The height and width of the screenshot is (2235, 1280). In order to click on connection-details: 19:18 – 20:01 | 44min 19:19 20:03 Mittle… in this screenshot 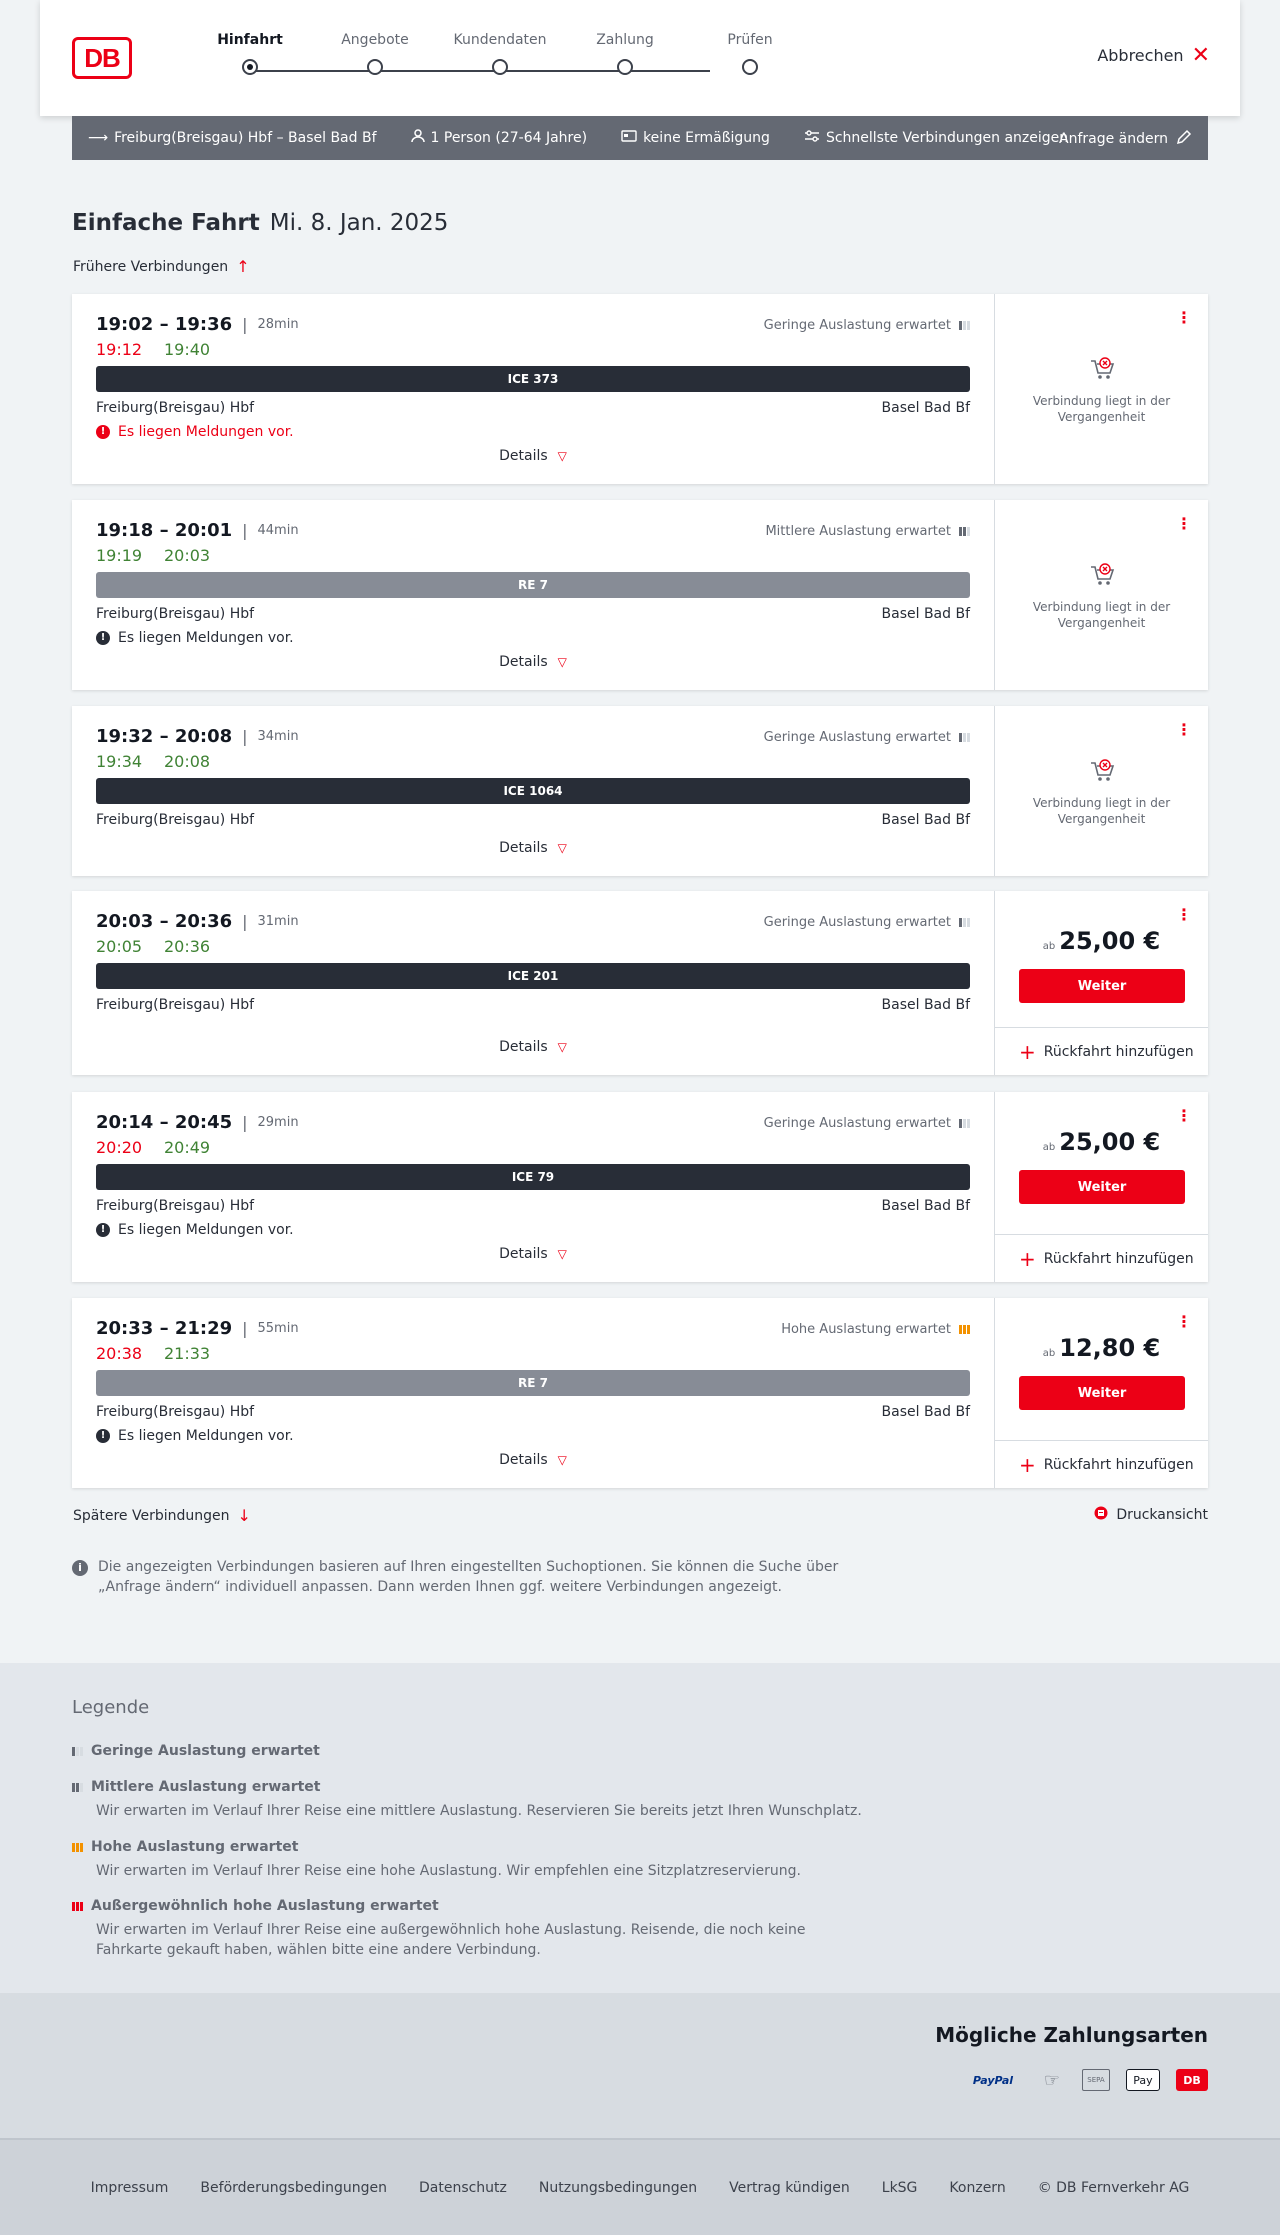, I will do `click(533, 595)`.